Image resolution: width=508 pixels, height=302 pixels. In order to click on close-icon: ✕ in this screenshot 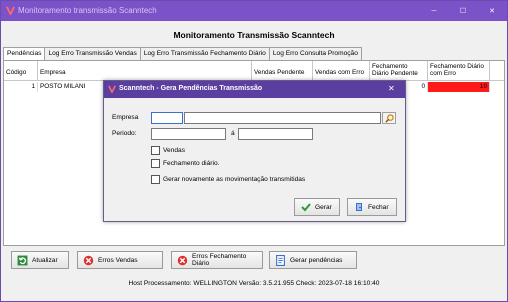, I will do `click(492, 11)`.